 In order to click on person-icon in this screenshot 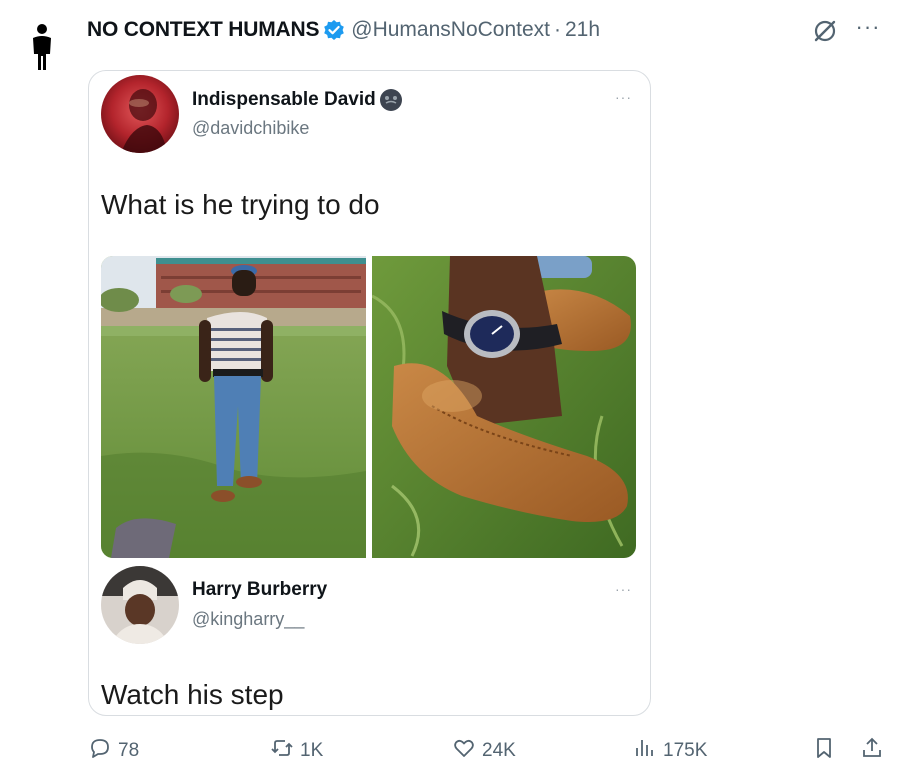, I will do `click(42, 47)`.